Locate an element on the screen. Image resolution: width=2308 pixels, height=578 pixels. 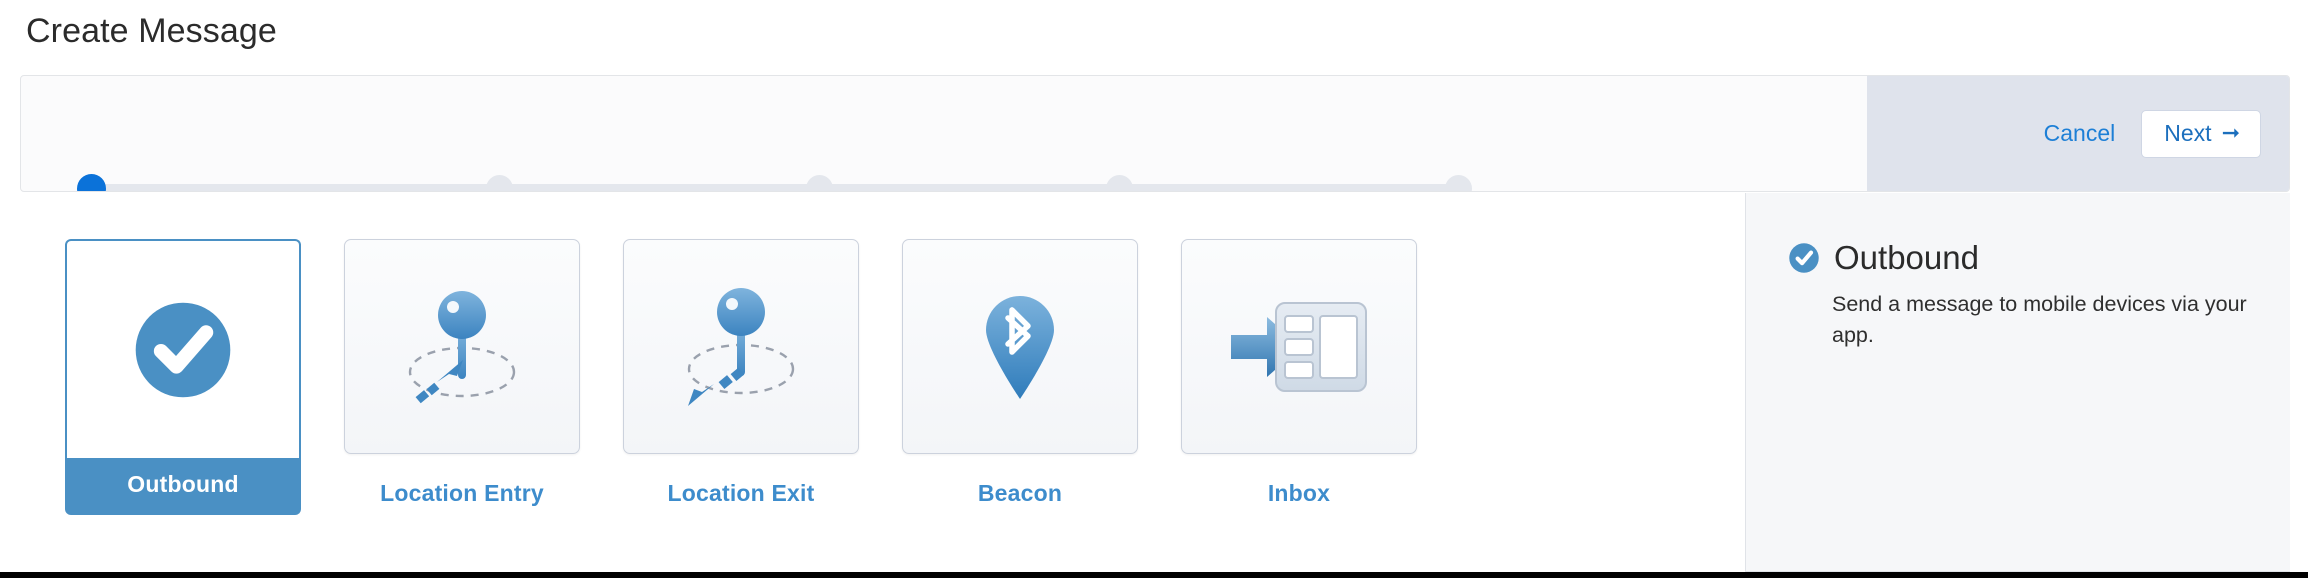
template-card-outbound: Outbound is located at coordinates (183, 377).